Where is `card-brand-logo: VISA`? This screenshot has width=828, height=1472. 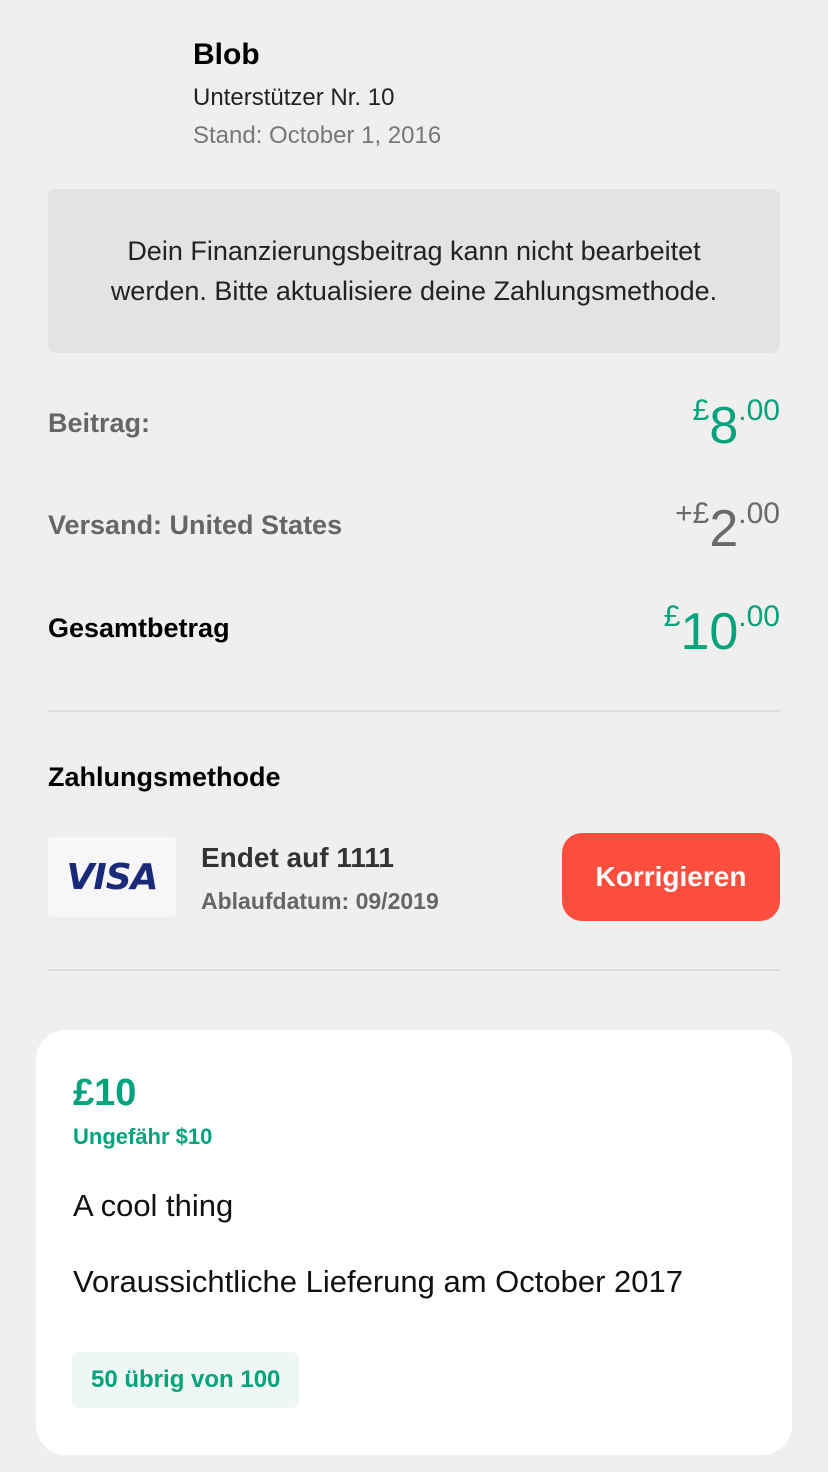
card-brand-logo: VISA is located at coordinates (112, 877).